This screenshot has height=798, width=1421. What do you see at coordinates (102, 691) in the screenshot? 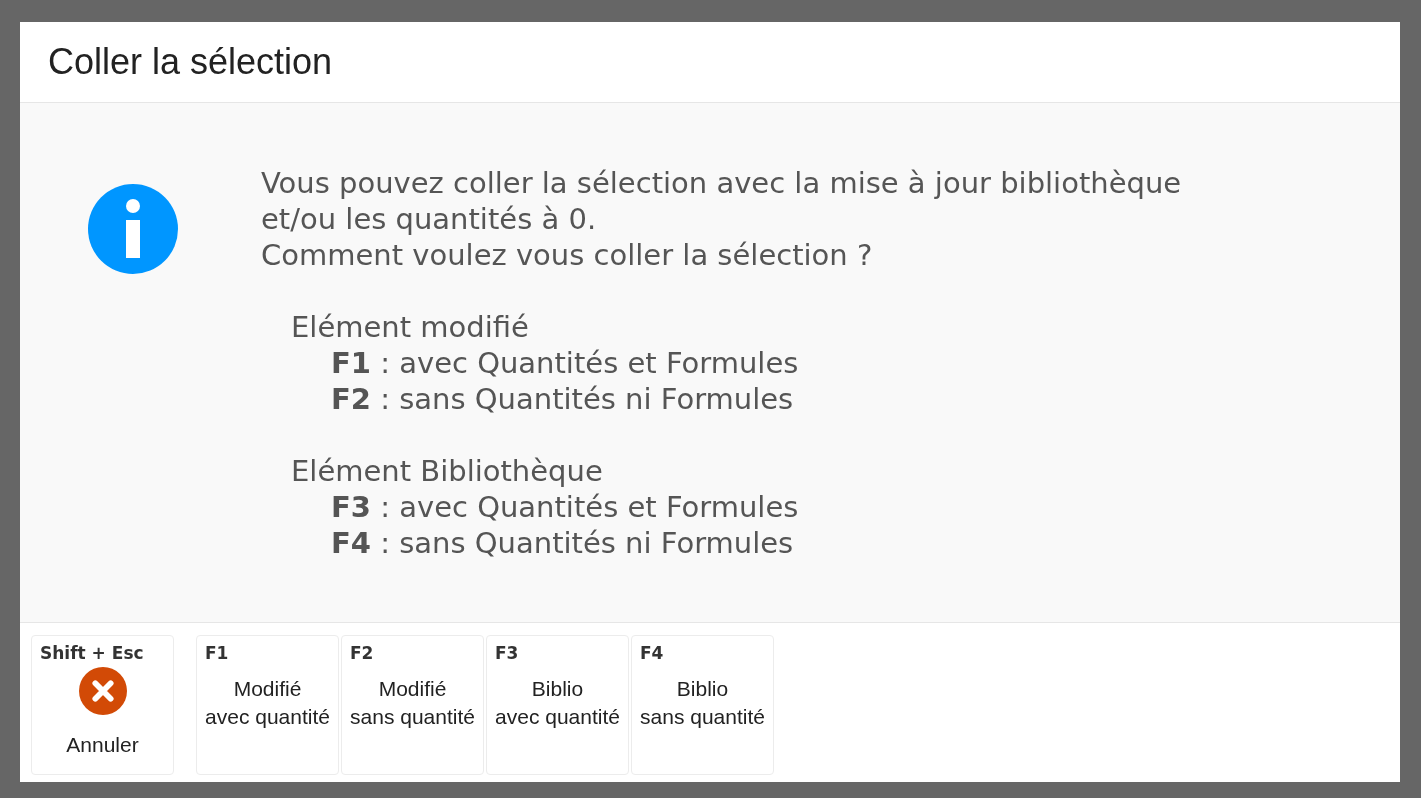
I see `close-icon` at bounding box center [102, 691].